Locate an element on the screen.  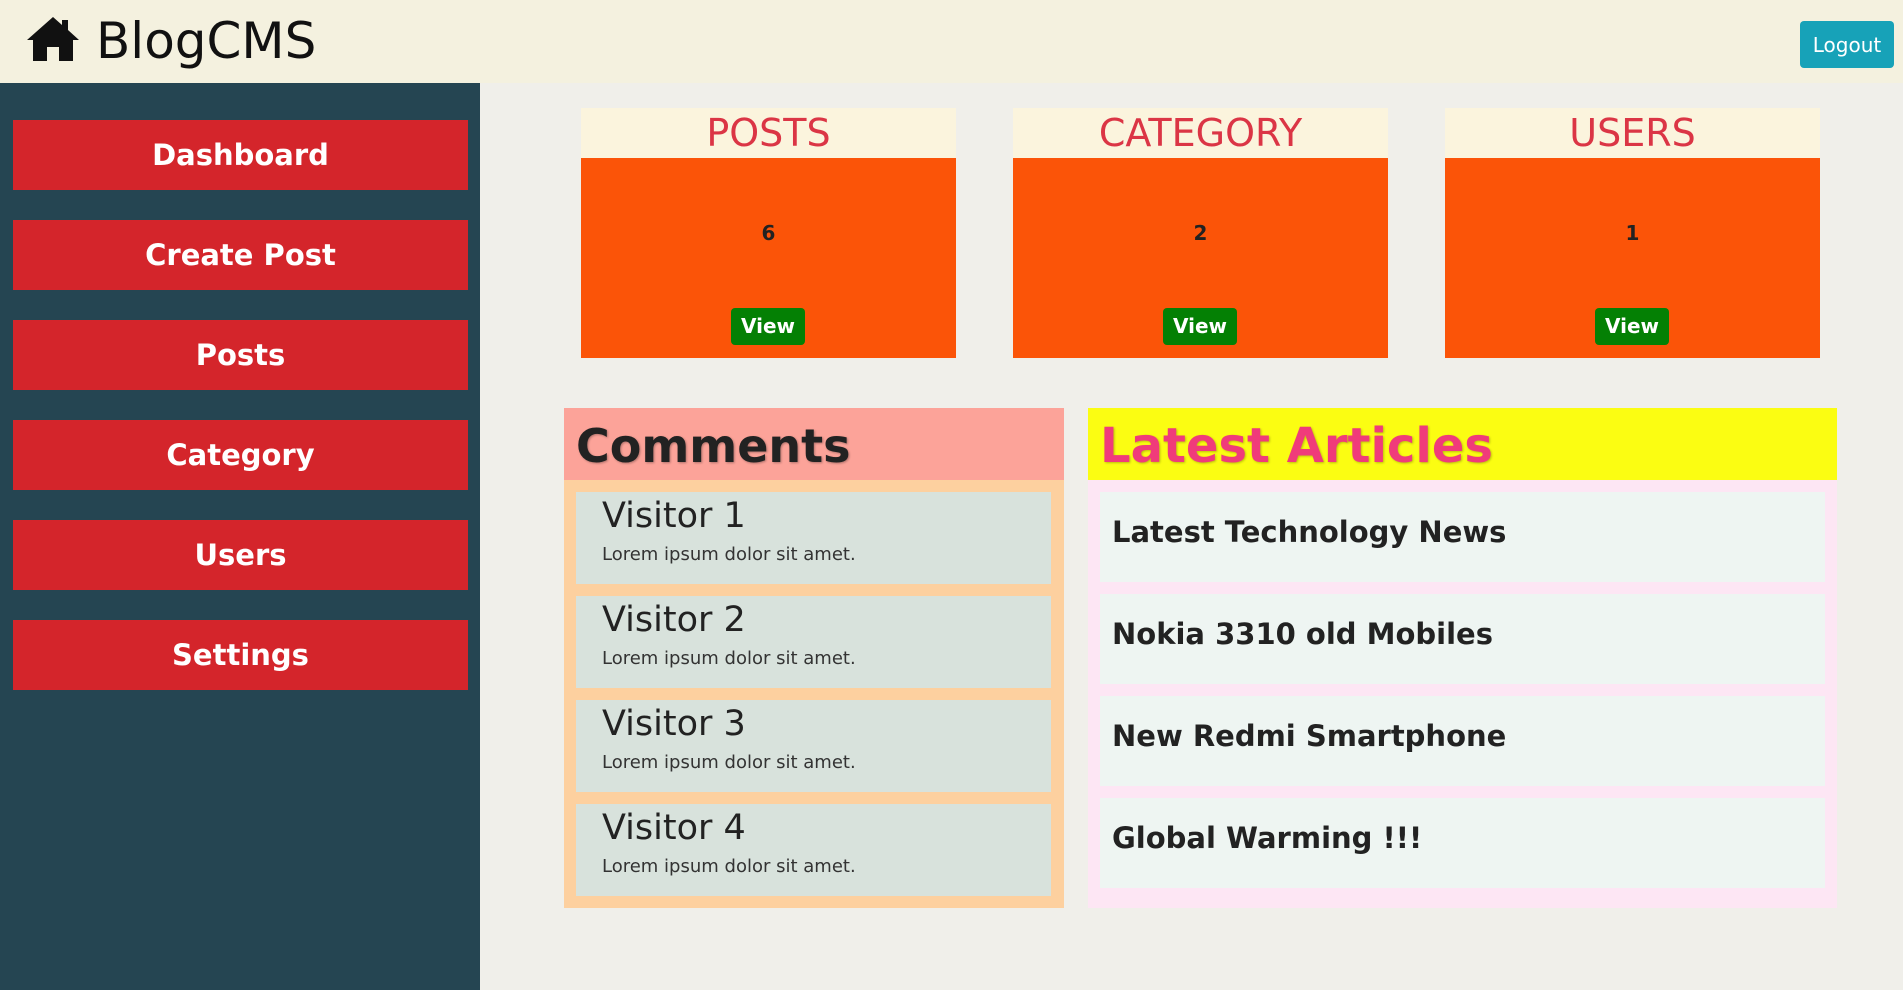
top-bar: BlogCMS Logout is located at coordinates (951, 41).